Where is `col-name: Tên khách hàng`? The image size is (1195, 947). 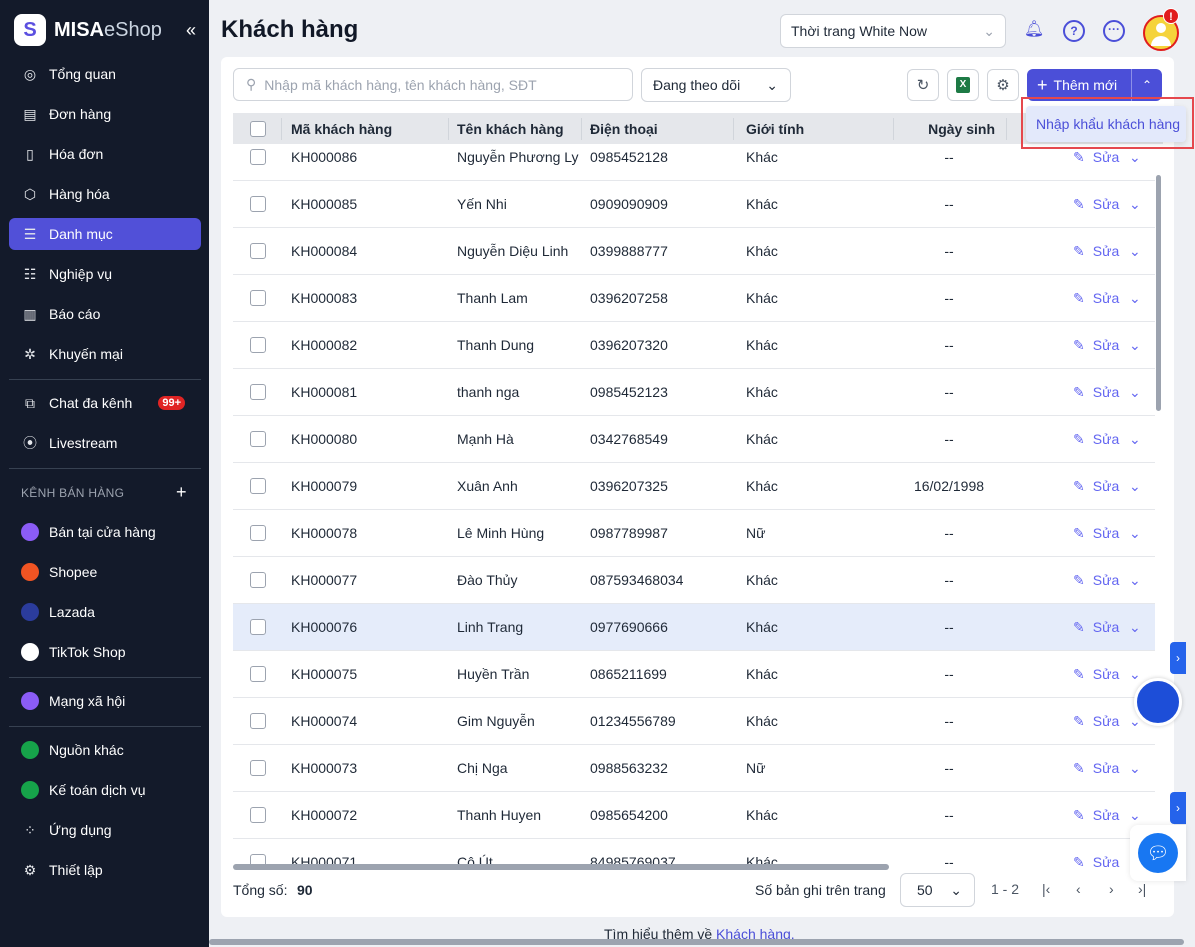
col-name: Tên khách hàng is located at coordinates (510, 128).